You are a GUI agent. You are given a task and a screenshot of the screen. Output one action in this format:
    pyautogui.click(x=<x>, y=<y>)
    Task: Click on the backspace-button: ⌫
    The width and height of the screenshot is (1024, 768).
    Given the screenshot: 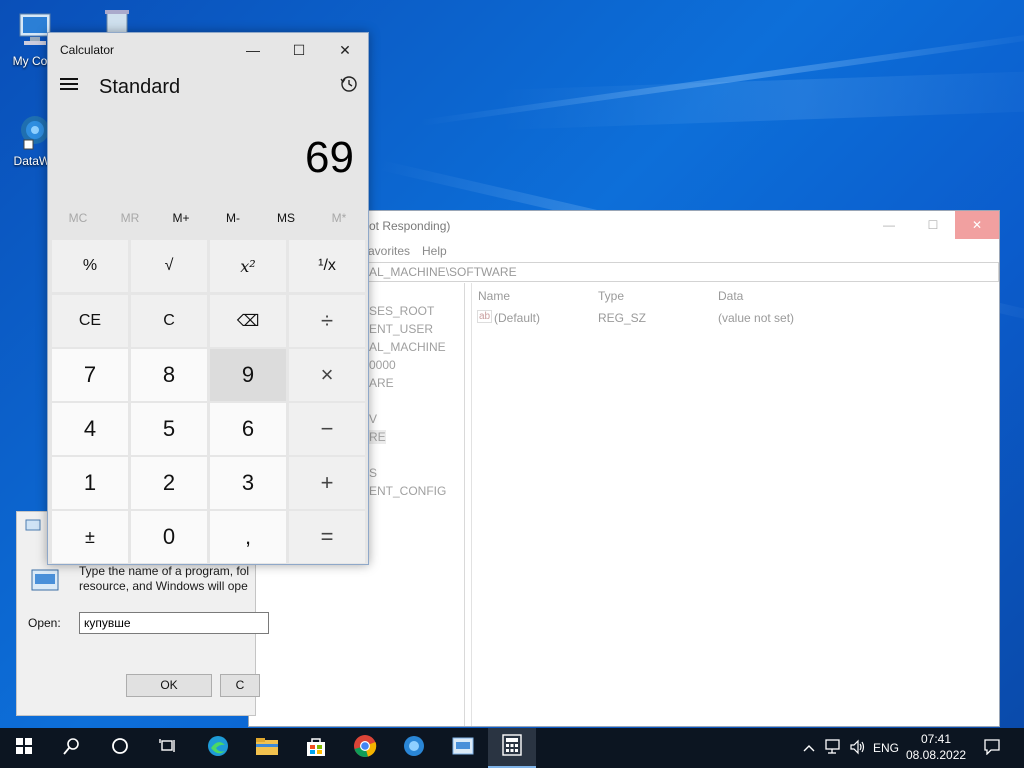 What is the action you would take?
    pyautogui.click(x=248, y=321)
    